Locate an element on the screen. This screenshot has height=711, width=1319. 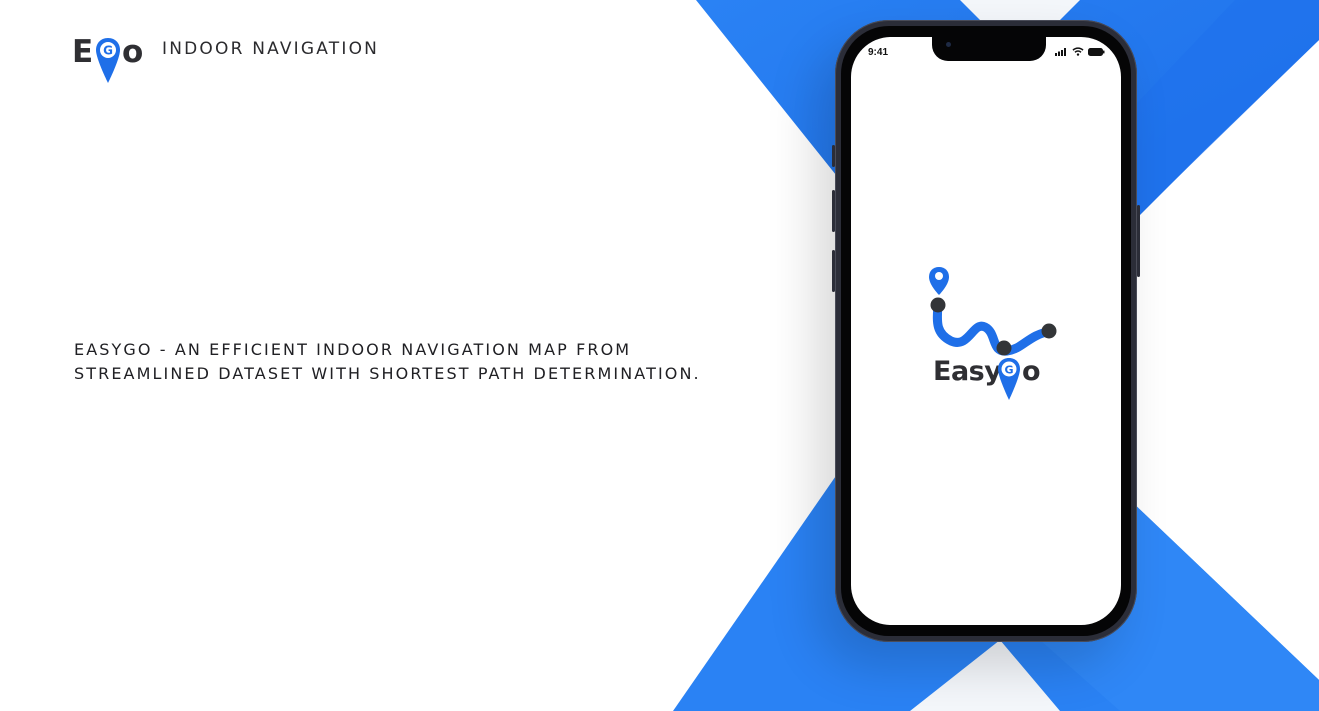
phone-silent-switch is located at coordinates (833, 156).